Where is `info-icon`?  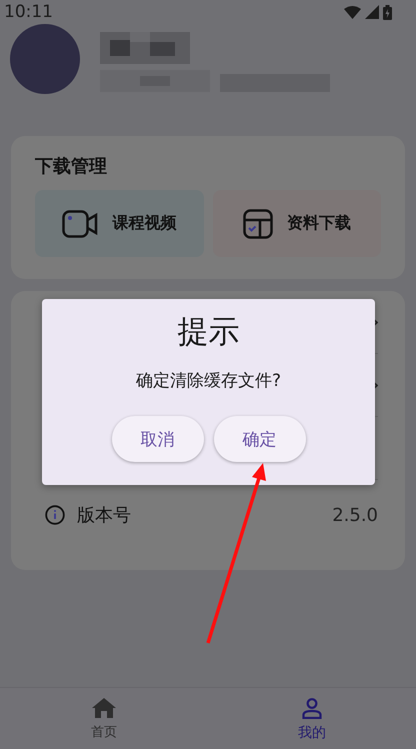
info-icon is located at coordinates (55, 515).